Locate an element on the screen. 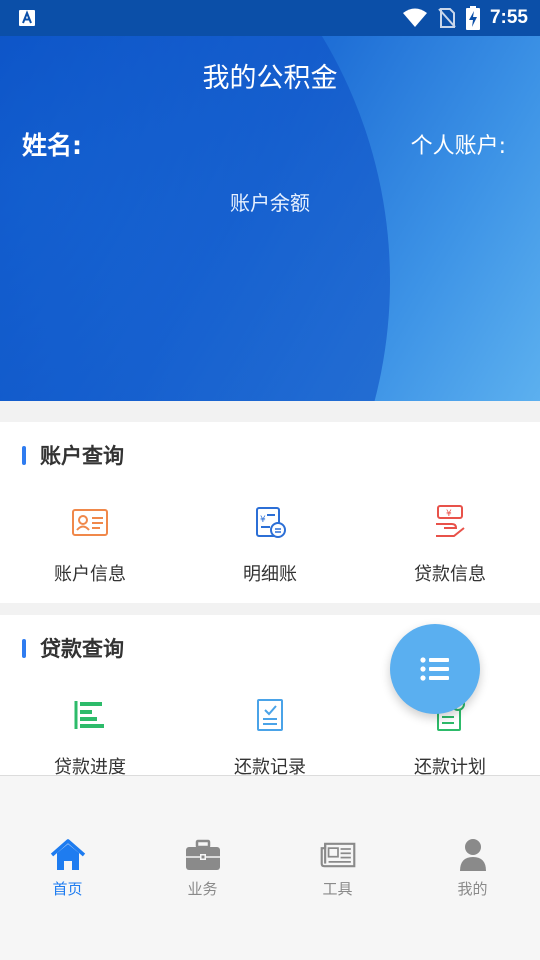 This screenshot has height=960, width=540. ledger-icon: ¥ is located at coordinates (271, 522).